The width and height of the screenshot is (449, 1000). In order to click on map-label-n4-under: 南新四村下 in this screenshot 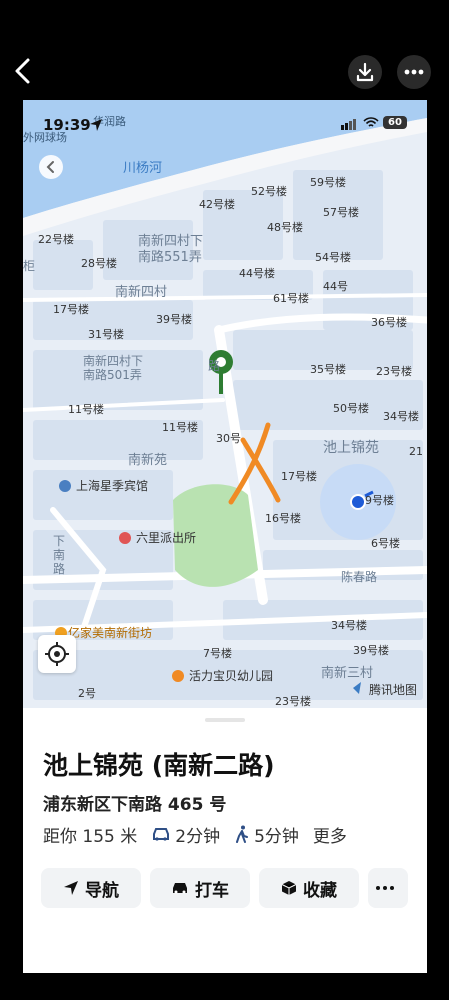, I will do `click(170, 241)`.